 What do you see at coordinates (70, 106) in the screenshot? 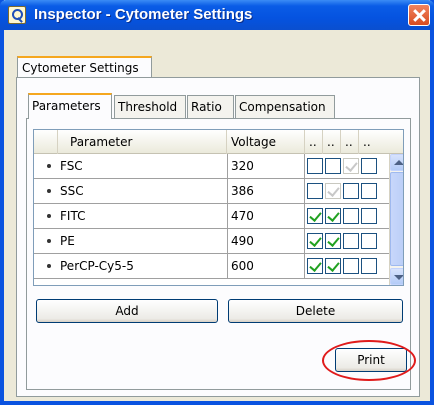
I see `tab-parameters: Parameters` at bounding box center [70, 106].